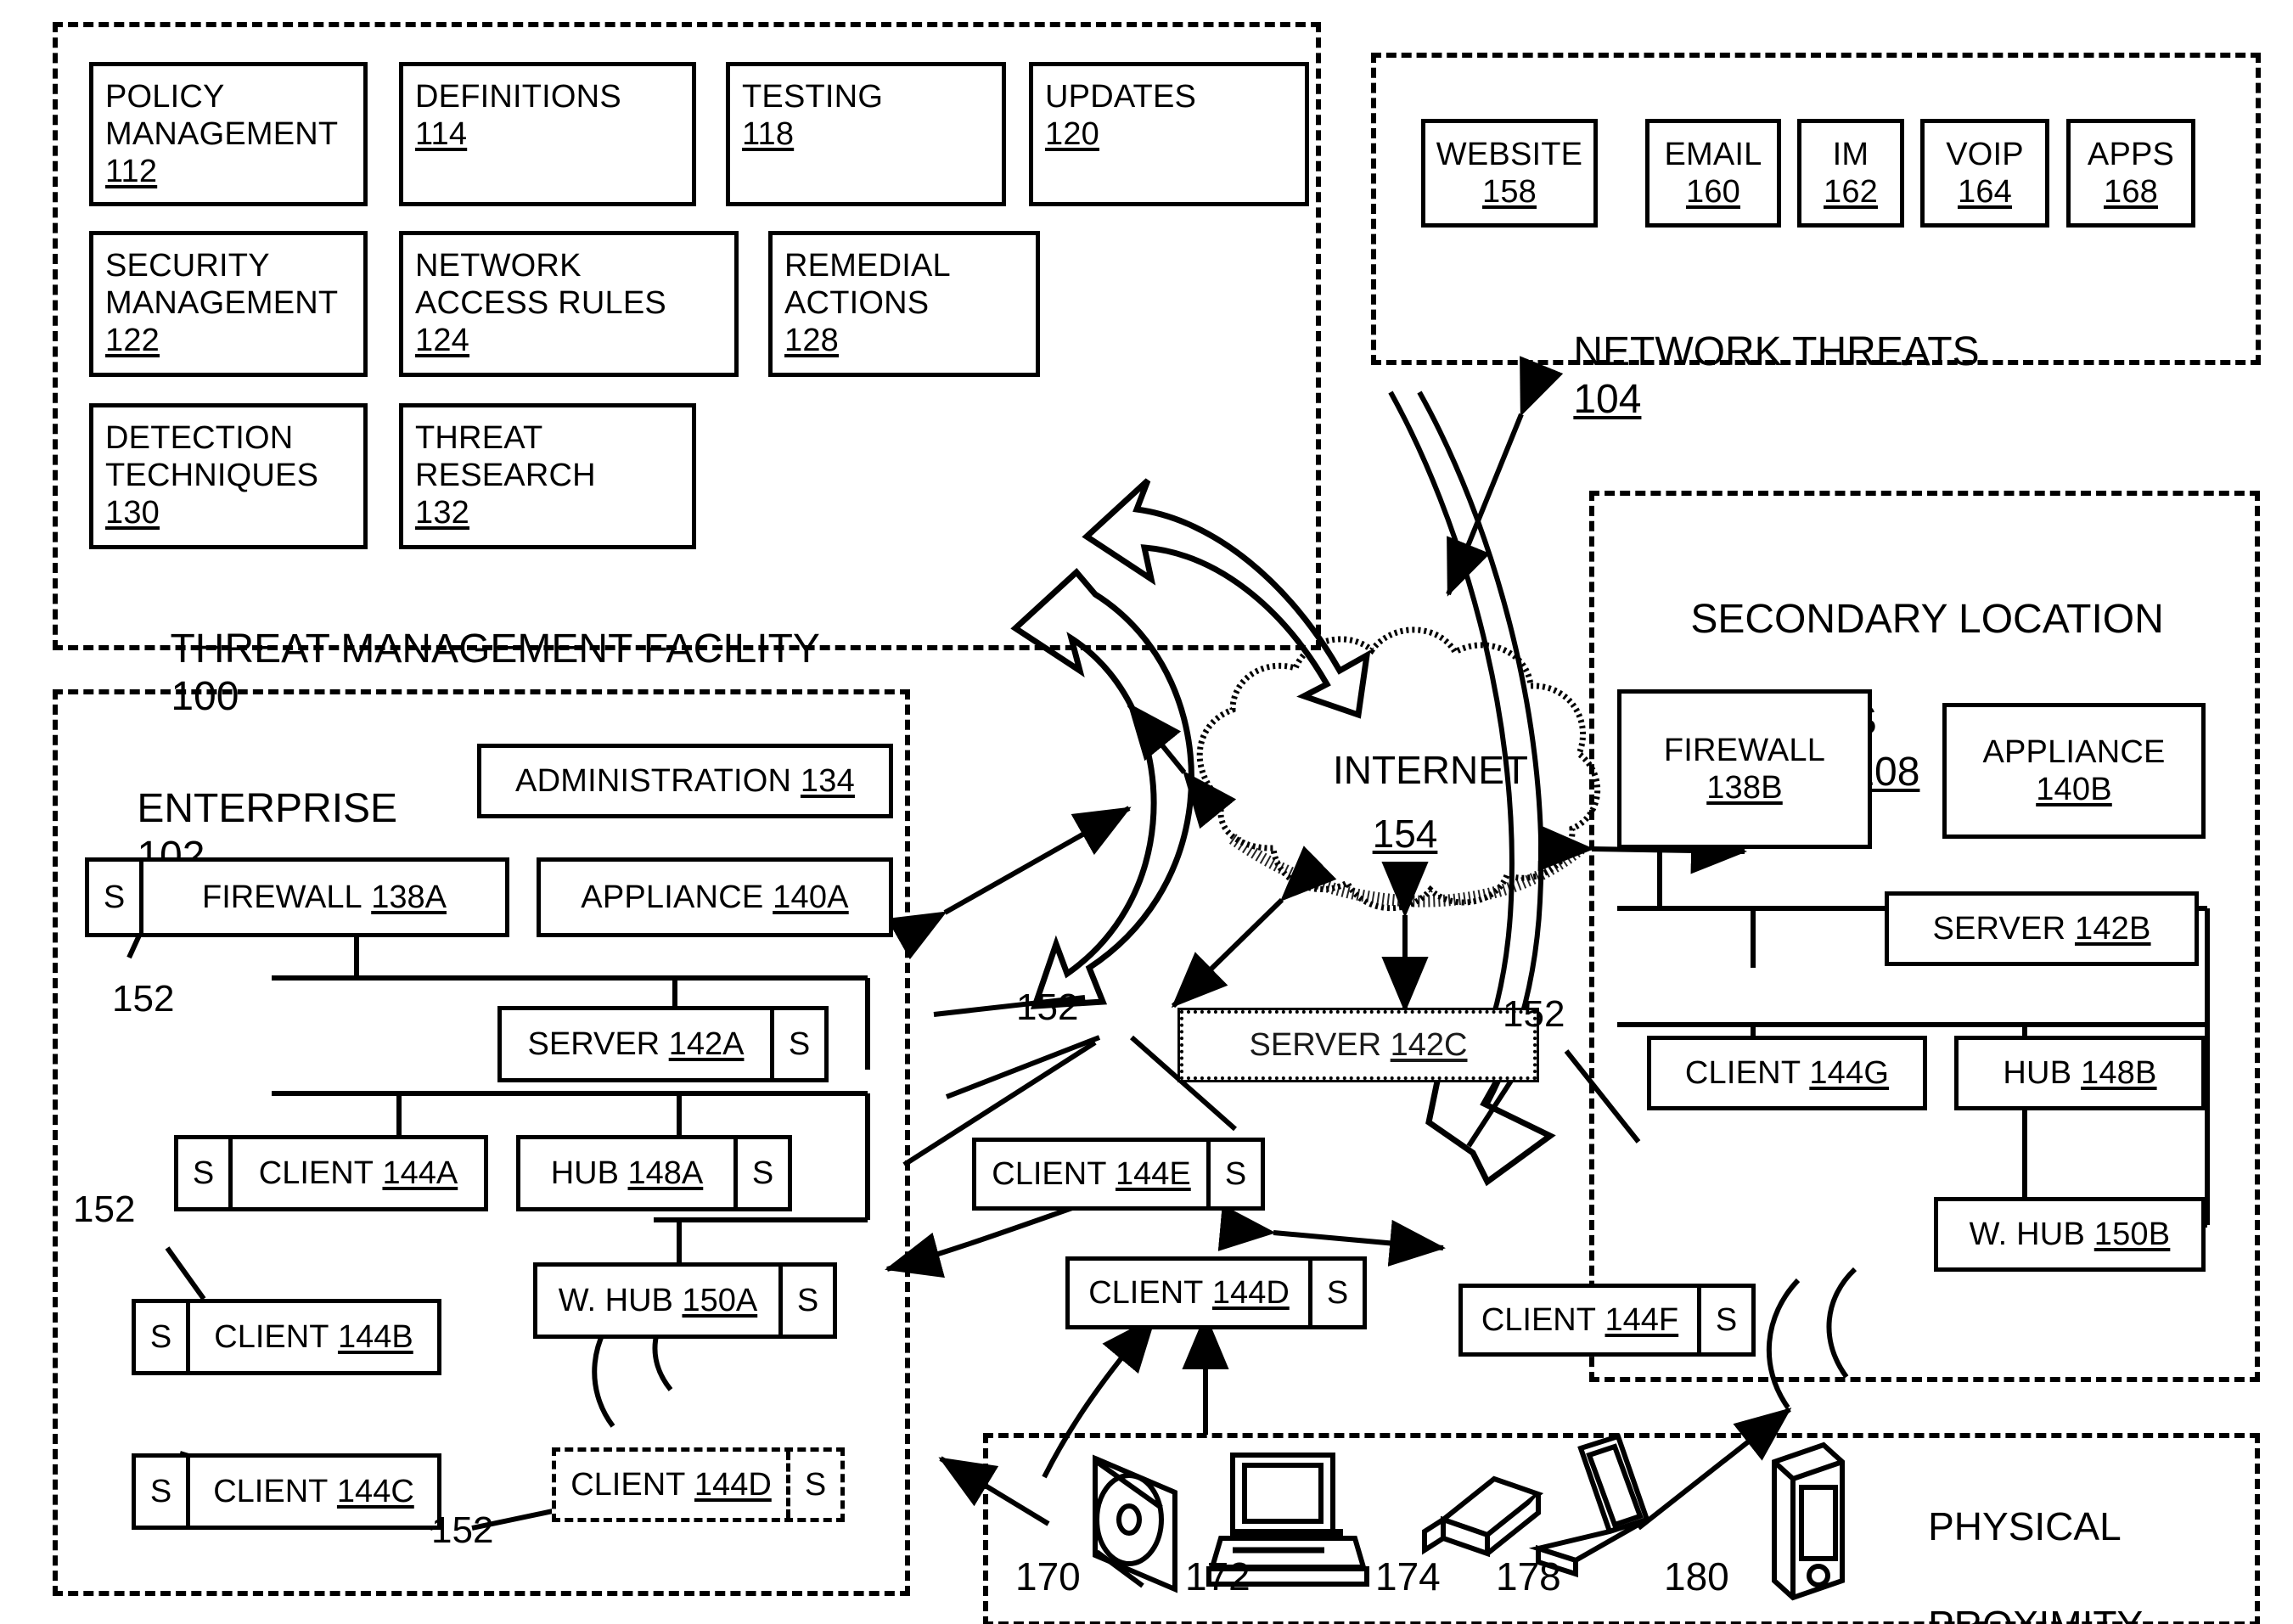  What do you see at coordinates (443, 513) in the screenshot?
I see `tmf-cell-num: 132` at bounding box center [443, 513].